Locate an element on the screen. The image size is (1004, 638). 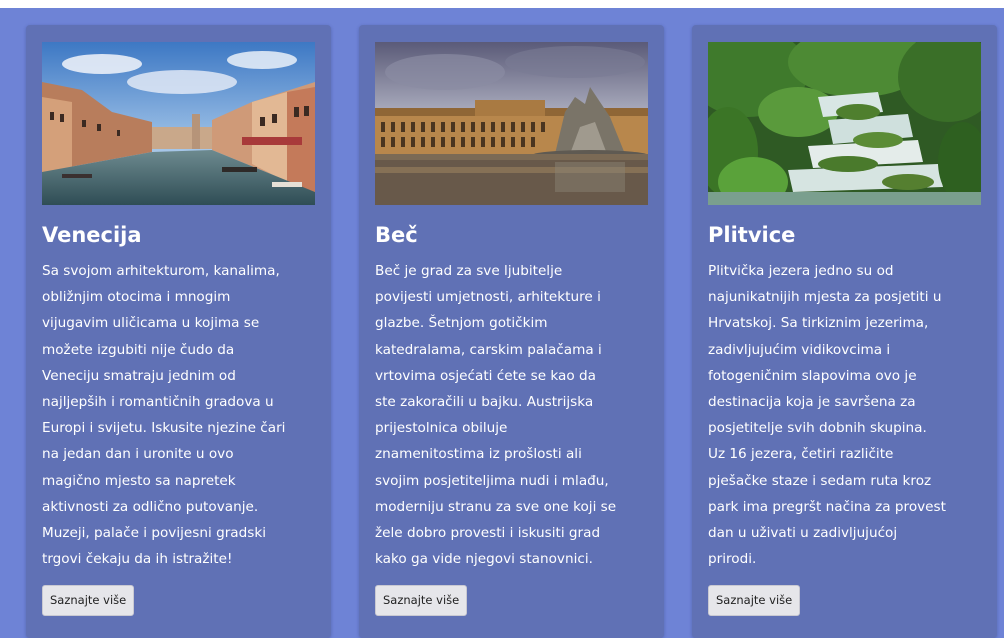
venice-canal-image is located at coordinates (178, 123).